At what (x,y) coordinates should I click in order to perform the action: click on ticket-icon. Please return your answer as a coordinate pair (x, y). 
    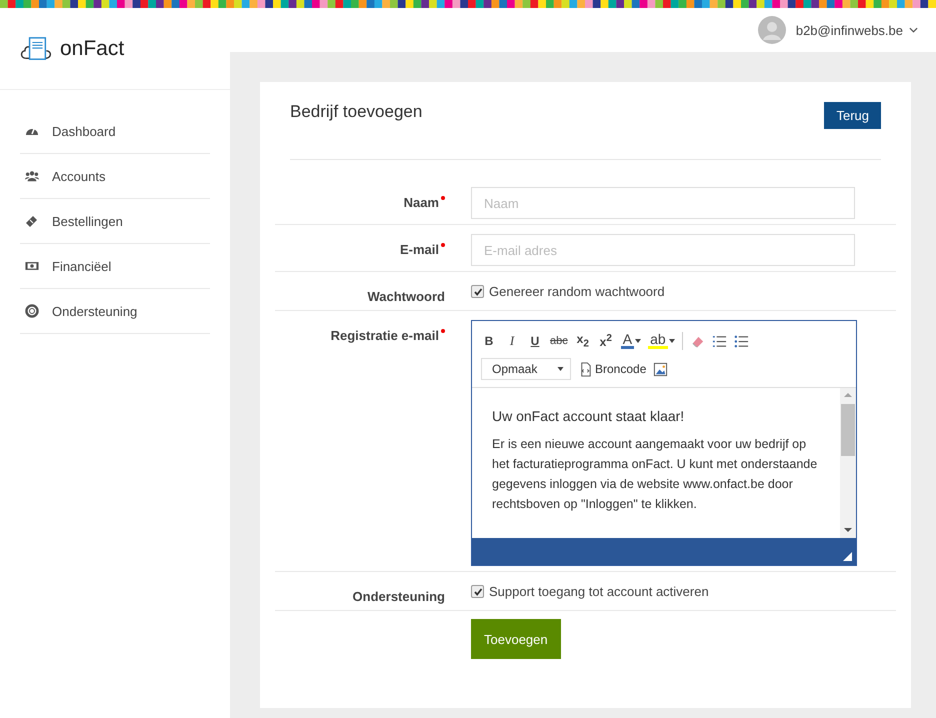
    Looking at the image, I should click on (32, 221).